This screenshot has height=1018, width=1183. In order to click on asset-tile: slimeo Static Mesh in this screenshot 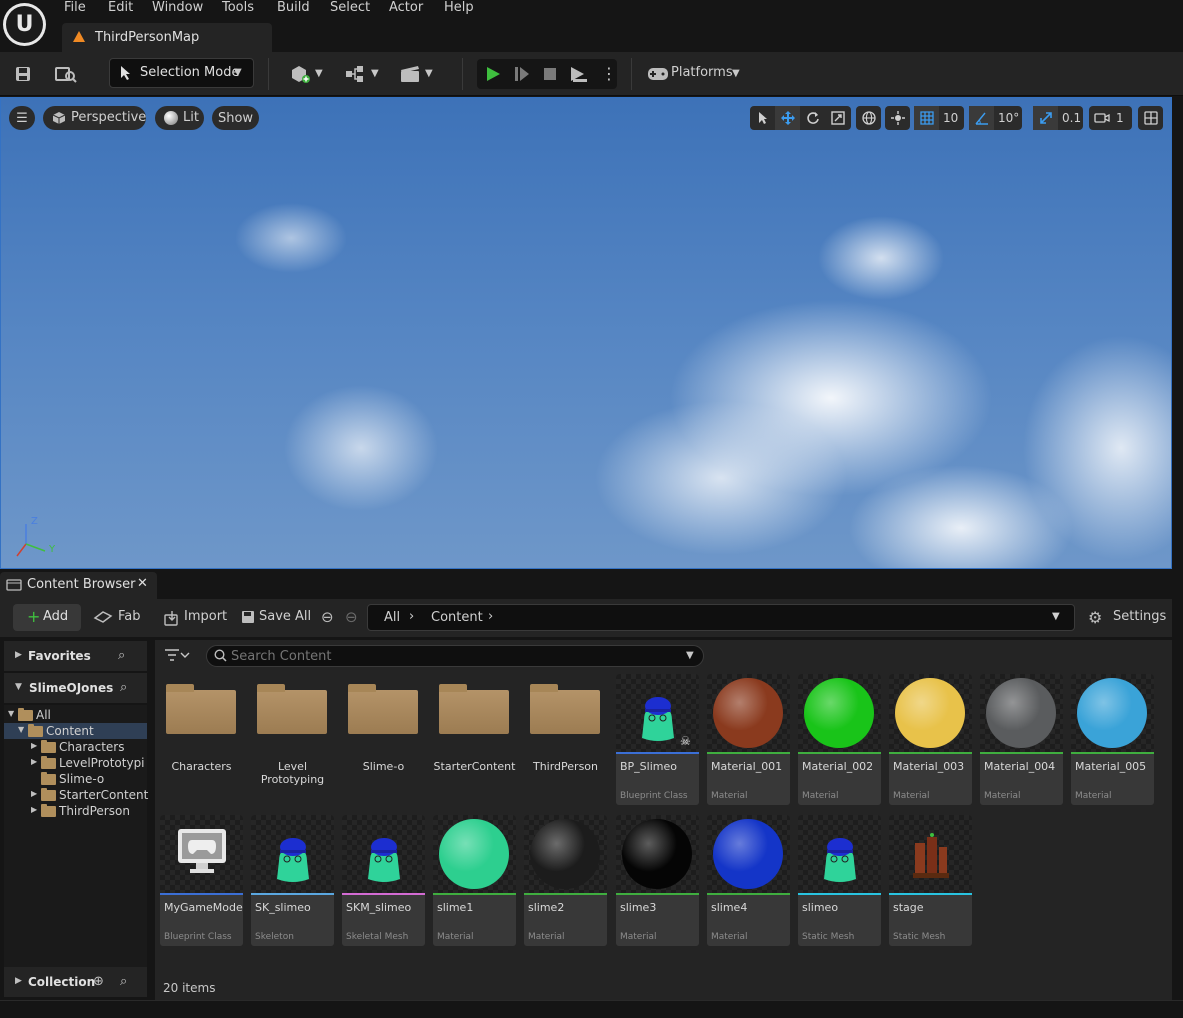, I will do `click(839, 880)`.